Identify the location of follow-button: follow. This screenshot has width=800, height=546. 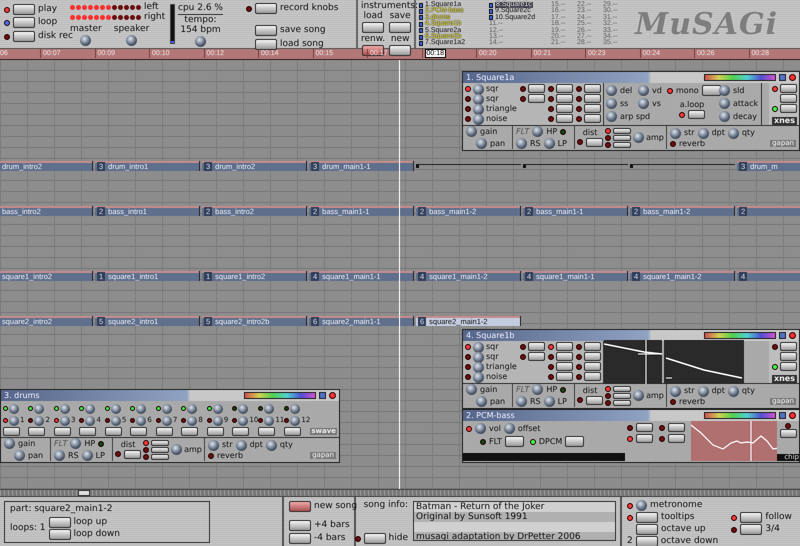
(766, 517).